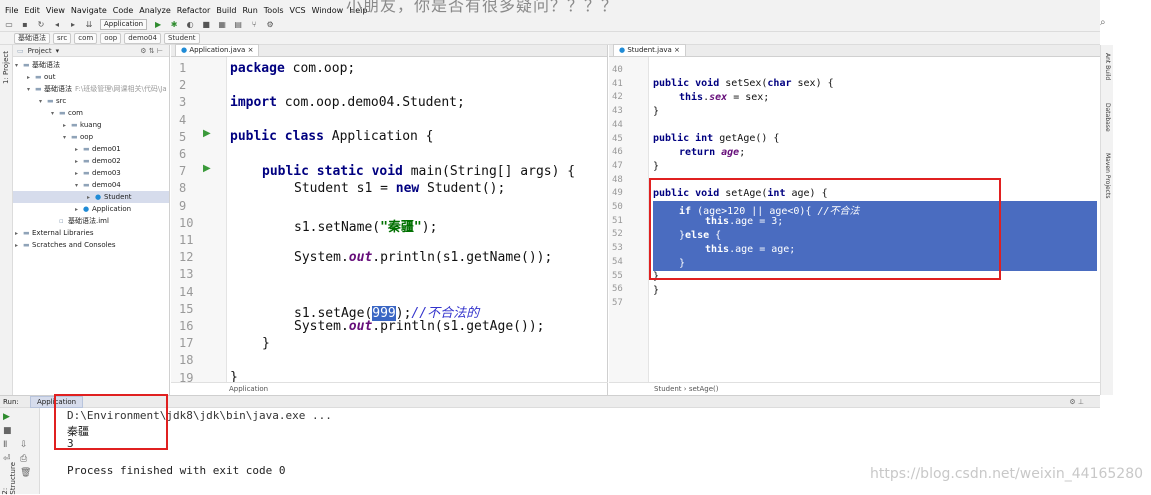  Describe the element at coordinates (9, 24) in the screenshot. I see `open-folder-icon: ▭` at that location.